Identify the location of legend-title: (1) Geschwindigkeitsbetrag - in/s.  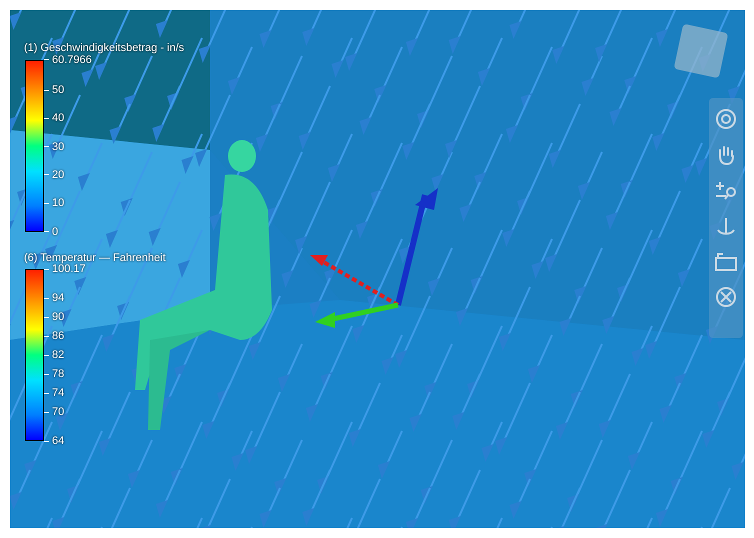
(104, 48).